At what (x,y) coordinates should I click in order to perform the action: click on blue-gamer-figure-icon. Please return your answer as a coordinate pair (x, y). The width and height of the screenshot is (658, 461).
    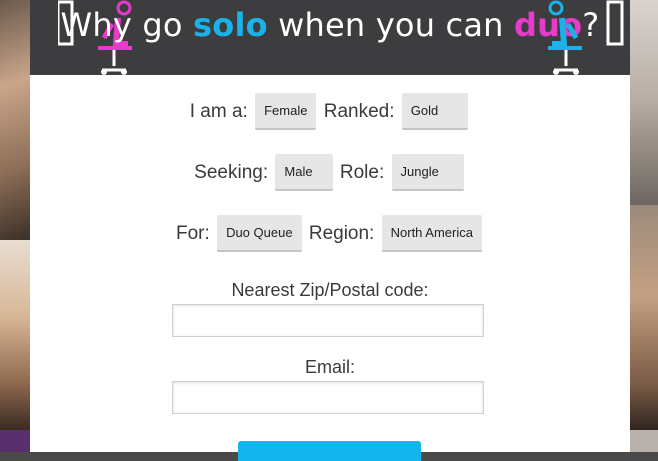
    Looking at the image, I should click on (586, 37).